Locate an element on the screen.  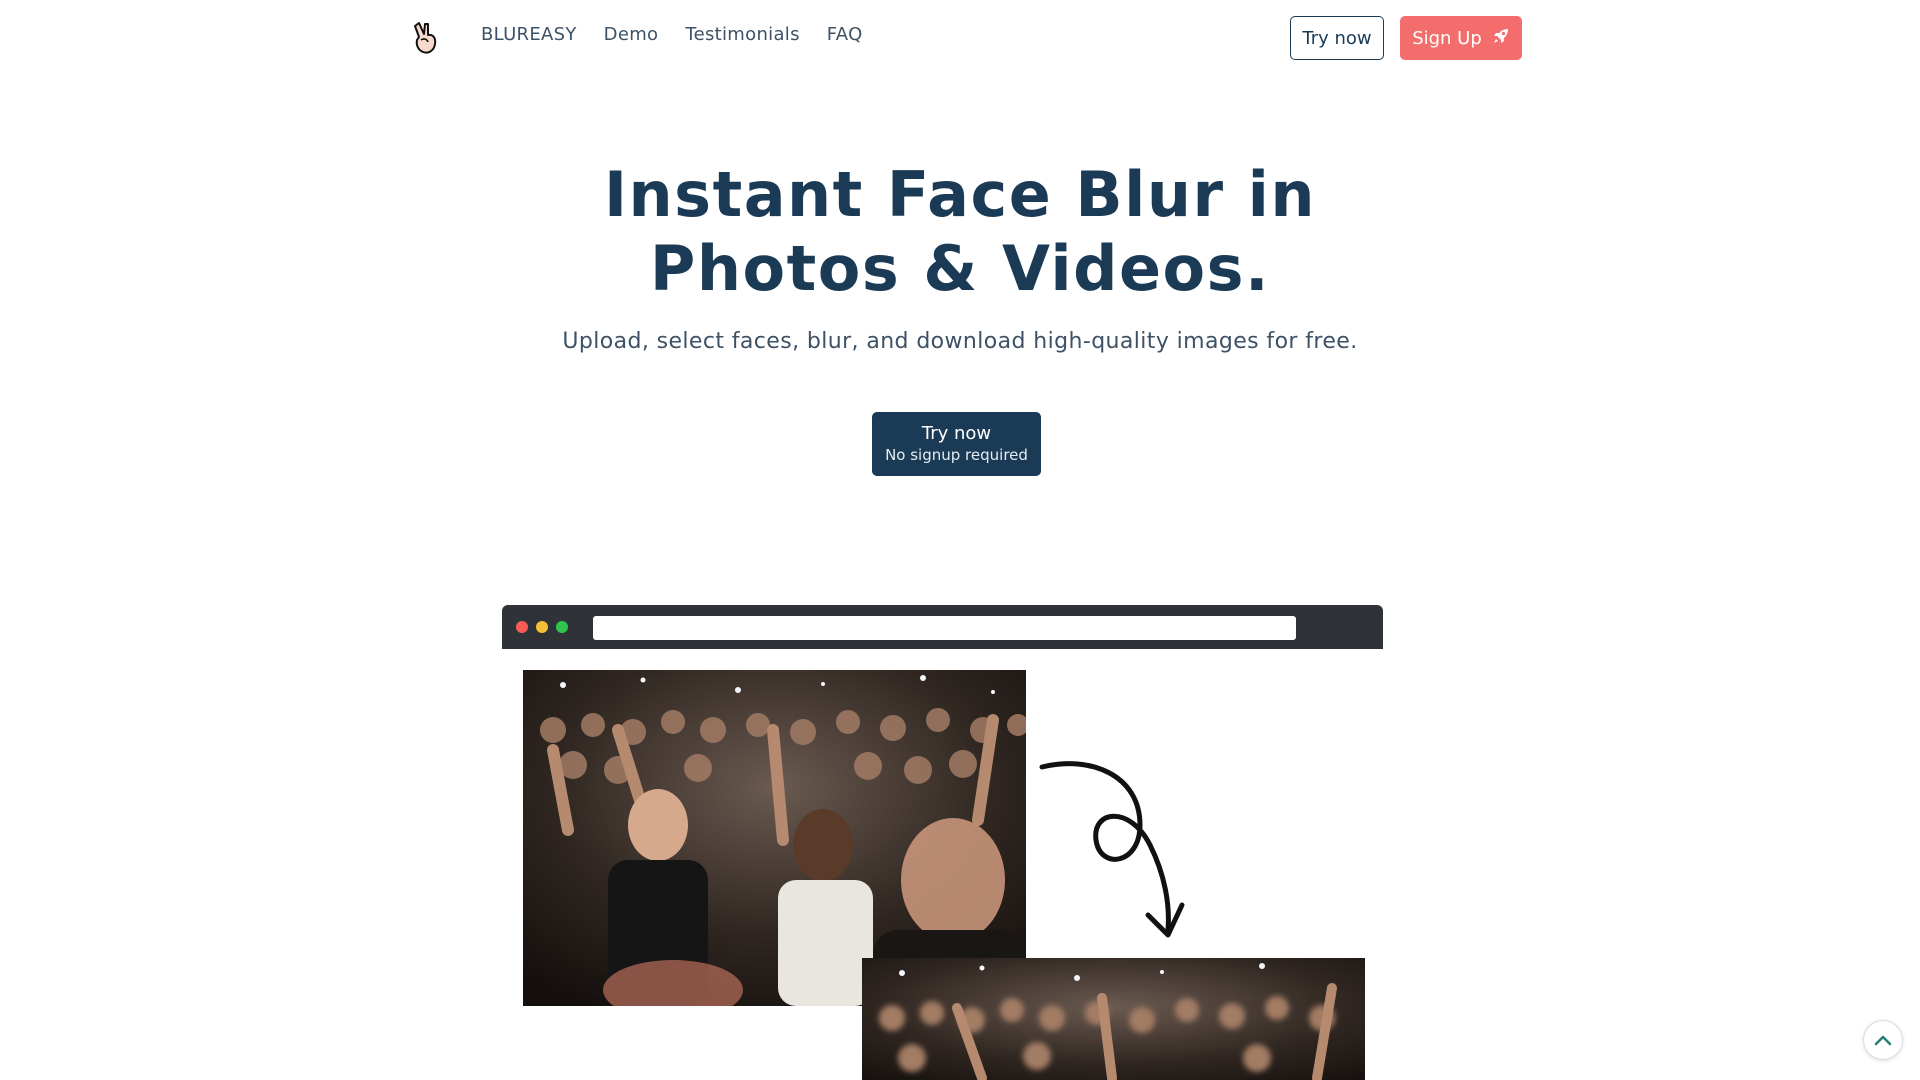
sign-up-button: Sign Up is located at coordinates (1461, 38).